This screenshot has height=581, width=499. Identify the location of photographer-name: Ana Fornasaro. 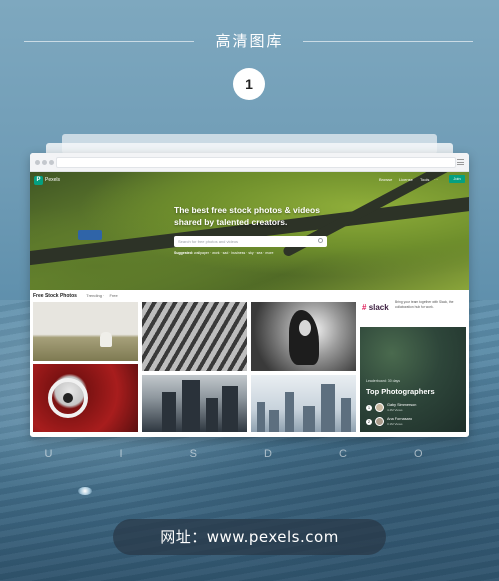
(400, 419).